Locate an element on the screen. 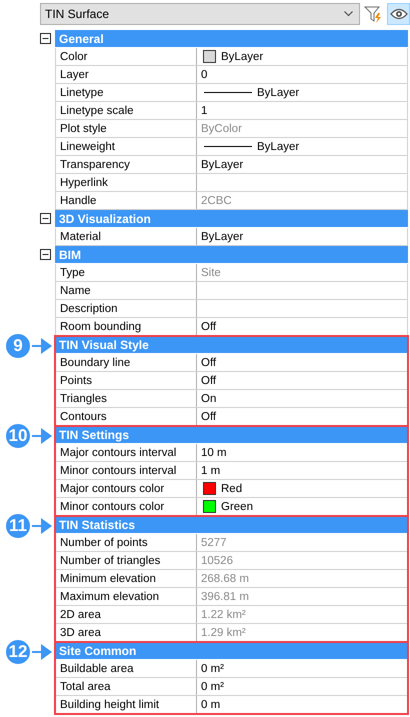 Image resolution: width=410 pixels, height=717 pixels. filter-icon is located at coordinates (373, 14).